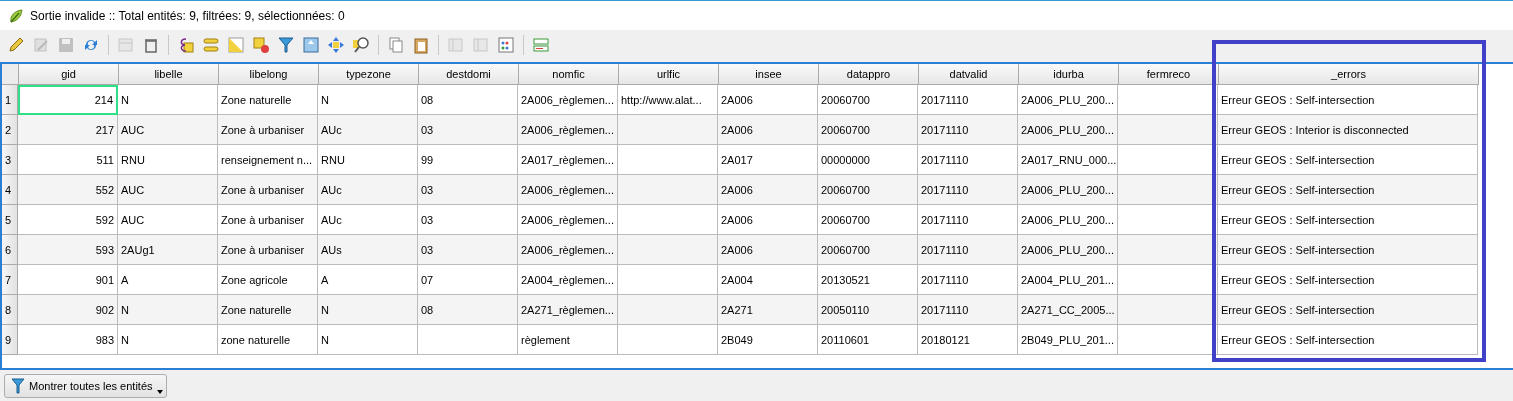 Image resolution: width=1513 pixels, height=401 pixels. What do you see at coordinates (69, 74) in the screenshot?
I see `column-header: gid` at bounding box center [69, 74].